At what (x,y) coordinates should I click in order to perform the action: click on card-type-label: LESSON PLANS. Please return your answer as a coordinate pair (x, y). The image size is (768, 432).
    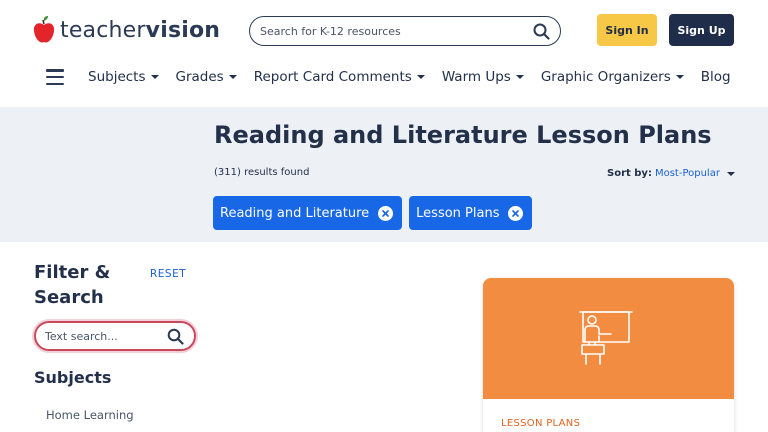
    Looking at the image, I should click on (541, 423).